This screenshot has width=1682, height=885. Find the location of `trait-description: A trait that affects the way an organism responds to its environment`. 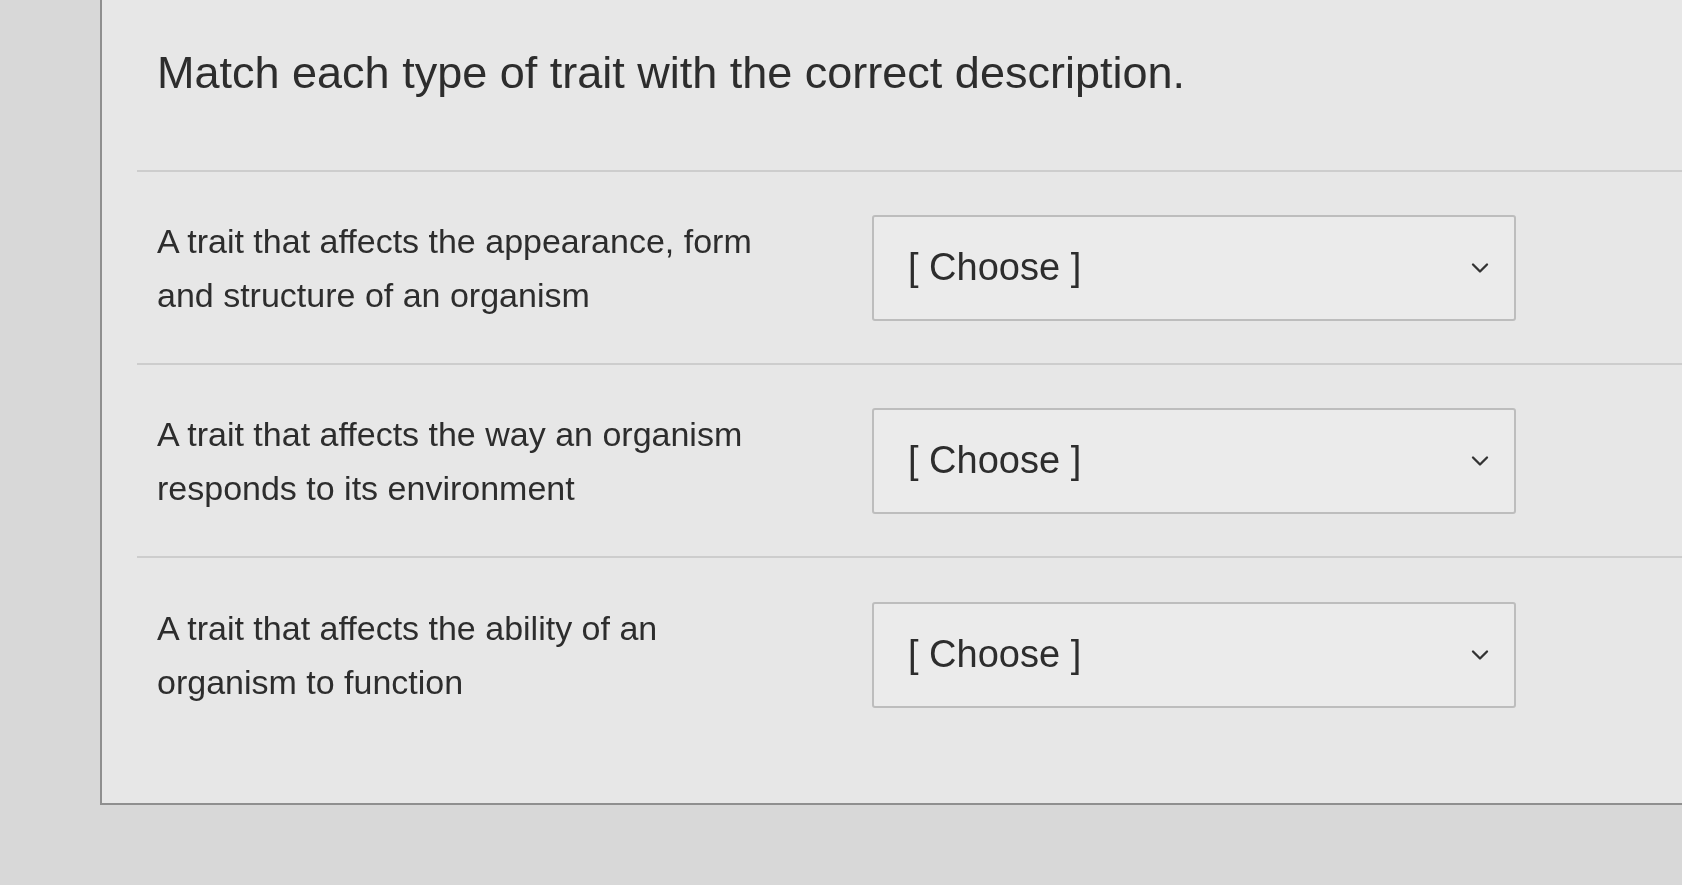

trait-description: A trait that affects the way an organism responds to its environment is located at coordinates (450, 461).